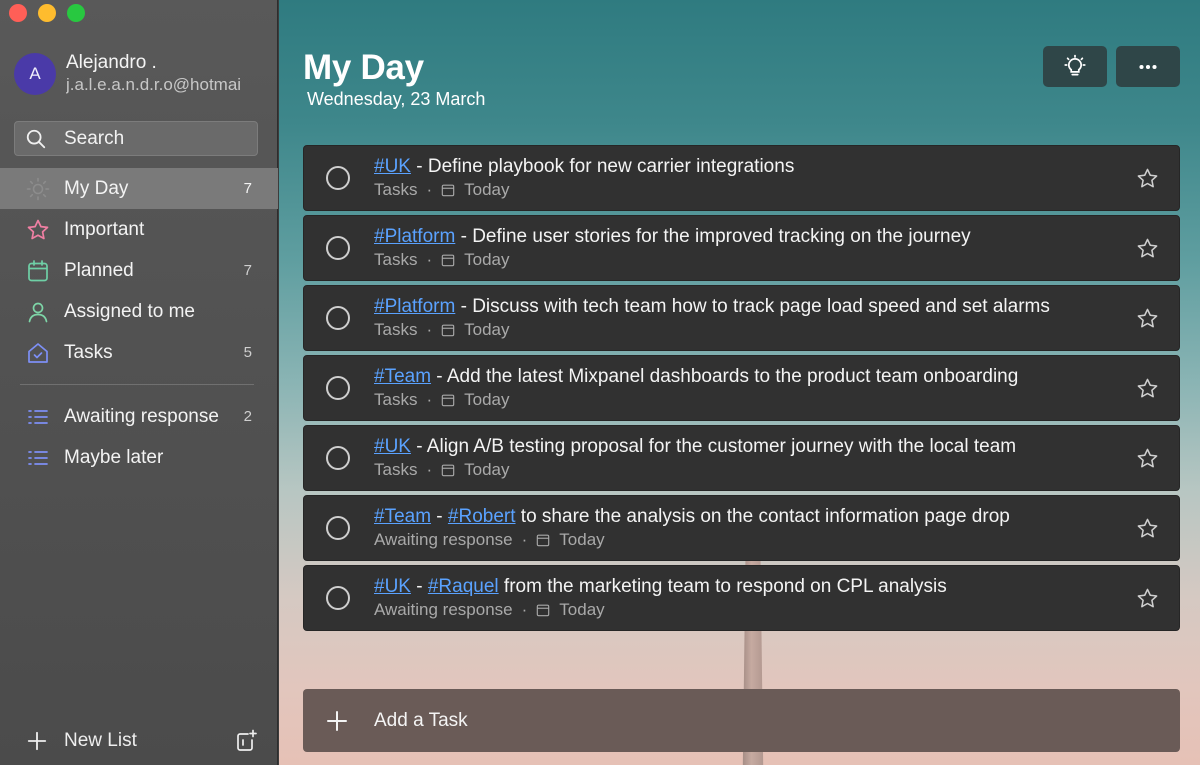  I want to click on sidebar-item-label: My Day, so click(96, 188).